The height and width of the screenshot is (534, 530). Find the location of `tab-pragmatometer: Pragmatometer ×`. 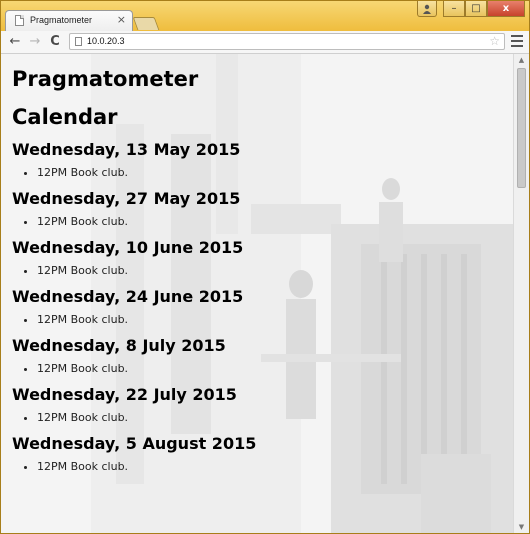

tab-pragmatometer: Pragmatometer × is located at coordinates (69, 20).